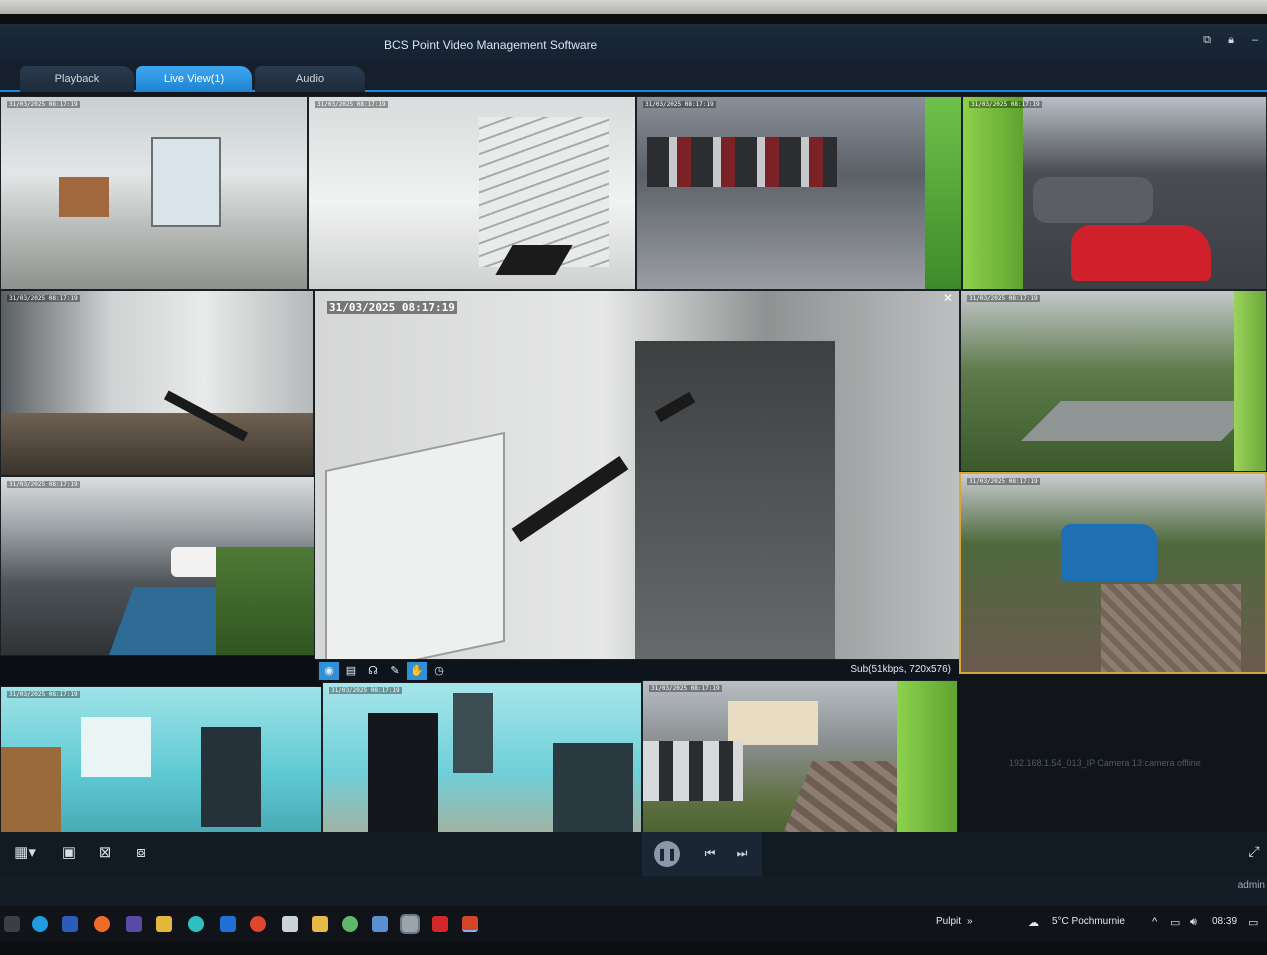 This screenshot has height=955, width=1267. What do you see at coordinates (1254, 851) in the screenshot?
I see `fullscreen-icon: ⤢` at bounding box center [1254, 851].